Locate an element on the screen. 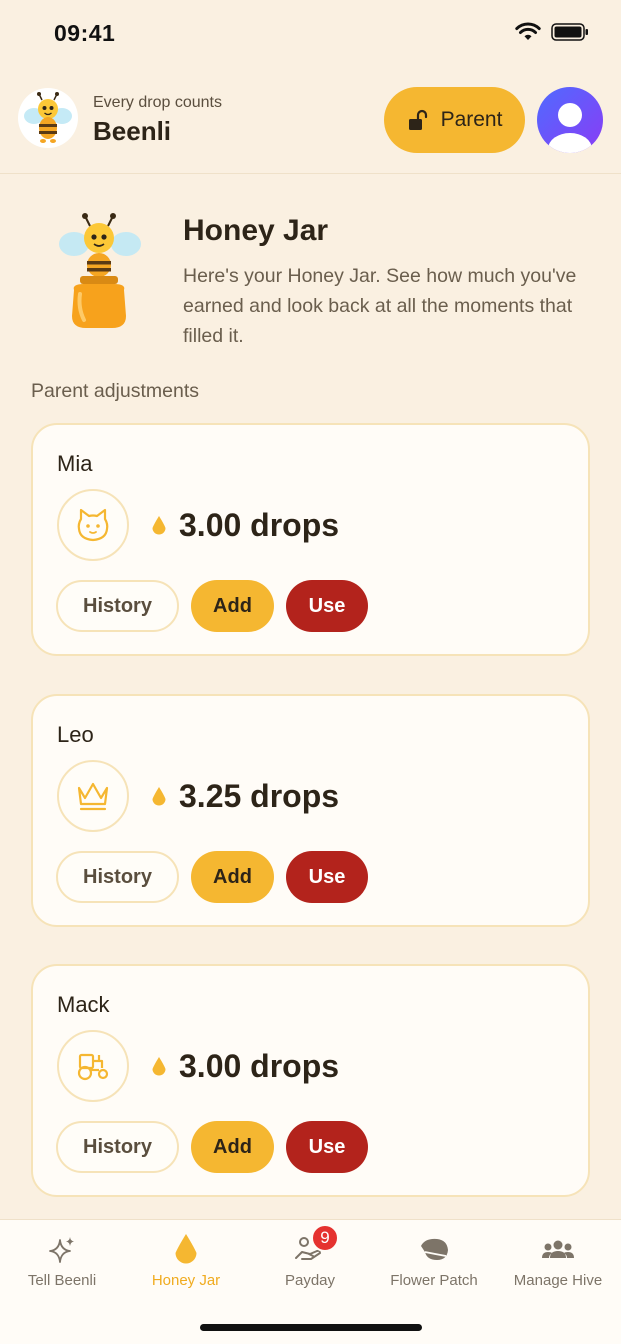 The width and height of the screenshot is (621, 1344). tab-manage-hive: Manage Hive is located at coordinates (558, 1259).